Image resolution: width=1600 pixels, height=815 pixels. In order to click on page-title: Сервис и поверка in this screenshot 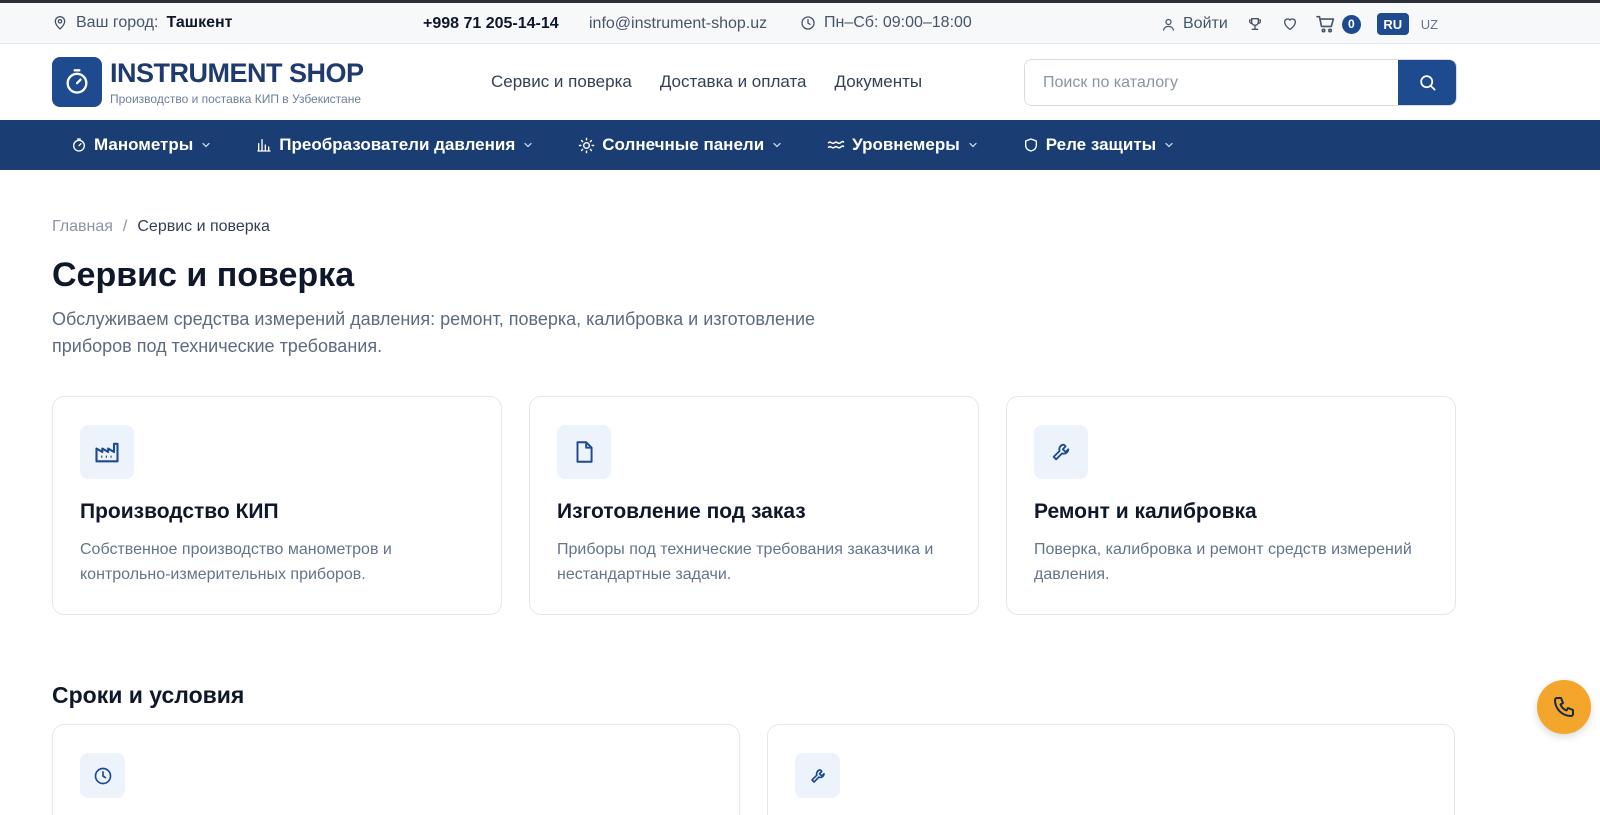, I will do `click(203, 275)`.